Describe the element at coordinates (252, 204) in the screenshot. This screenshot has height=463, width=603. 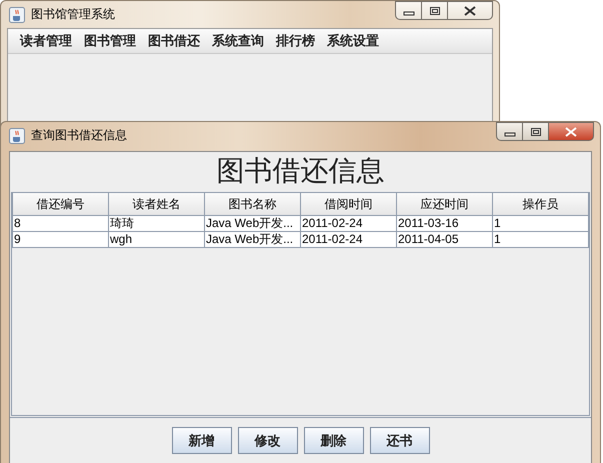
I see `column-header: 图书名称` at that location.